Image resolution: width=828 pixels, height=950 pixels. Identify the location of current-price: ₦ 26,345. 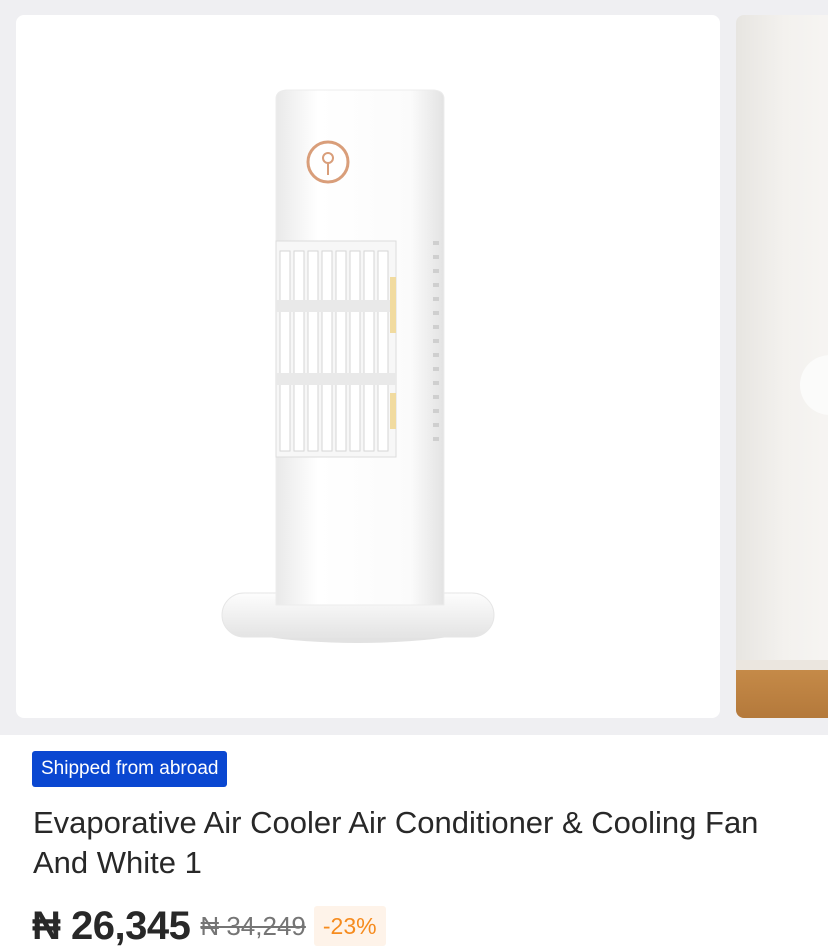
(111, 925).